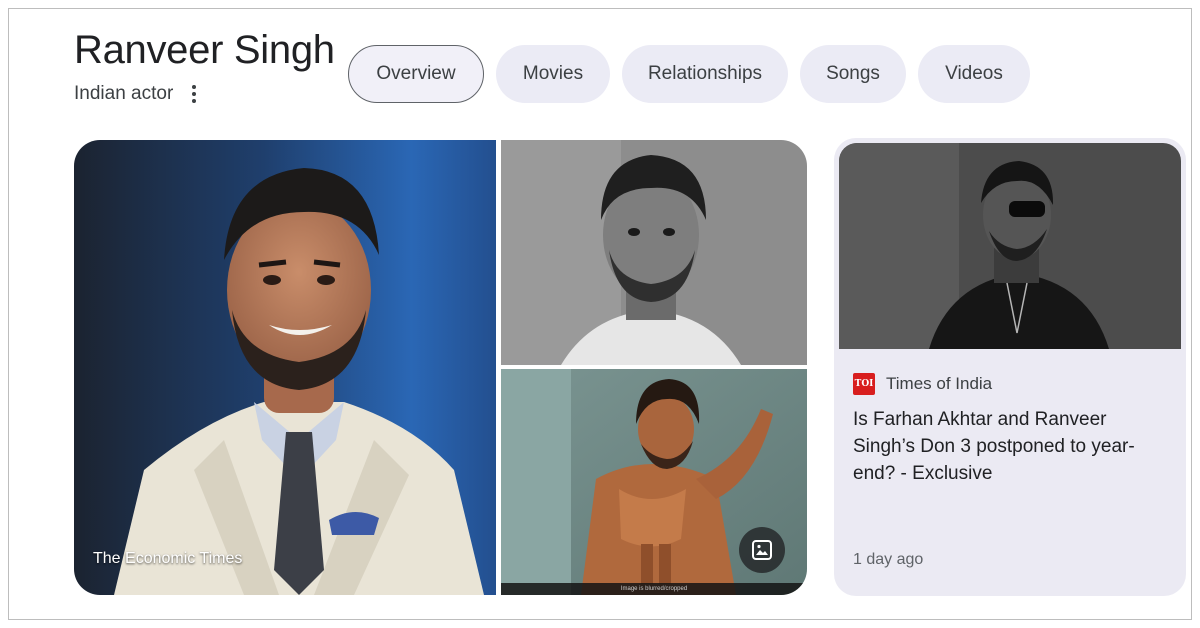 Image resolution: width=1200 pixels, height=628 pixels. What do you see at coordinates (553, 74) in the screenshot?
I see `tab-movies: Movies` at bounding box center [553, 74].